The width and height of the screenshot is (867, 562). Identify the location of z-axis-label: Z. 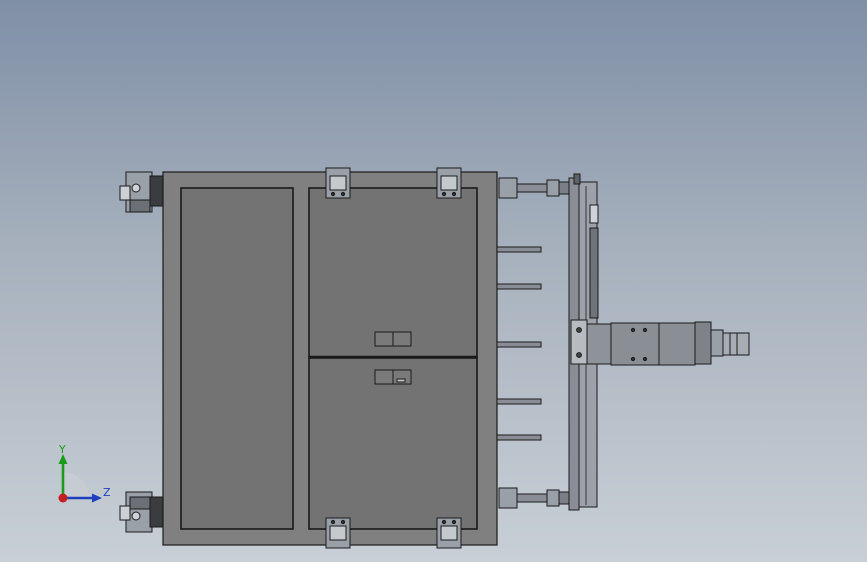
(107, 492).